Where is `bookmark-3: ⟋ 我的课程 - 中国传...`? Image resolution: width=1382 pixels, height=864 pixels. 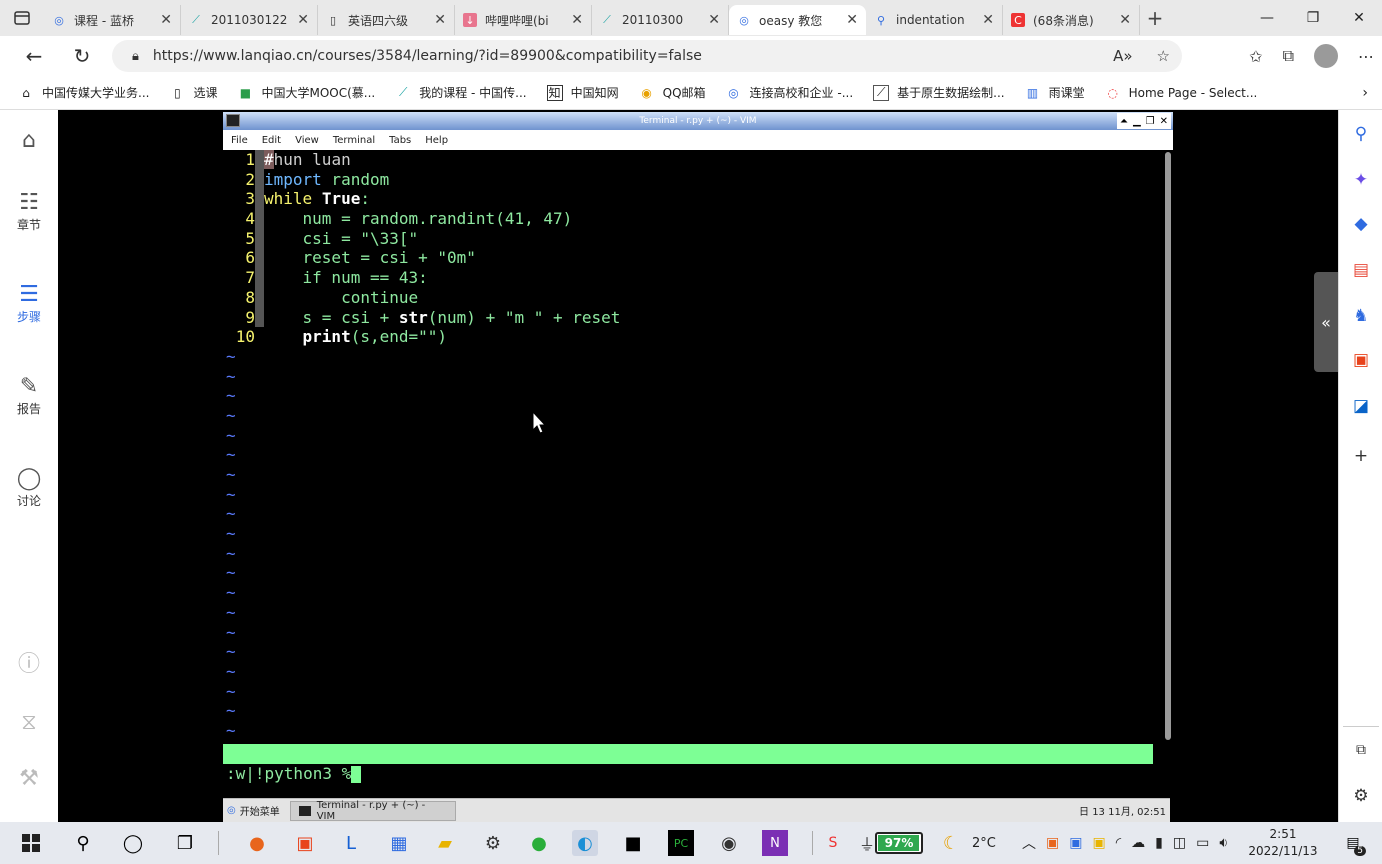
bookmark-3: ⟋ 我的课程 - 中国传... is located at coordinates (461, 92).